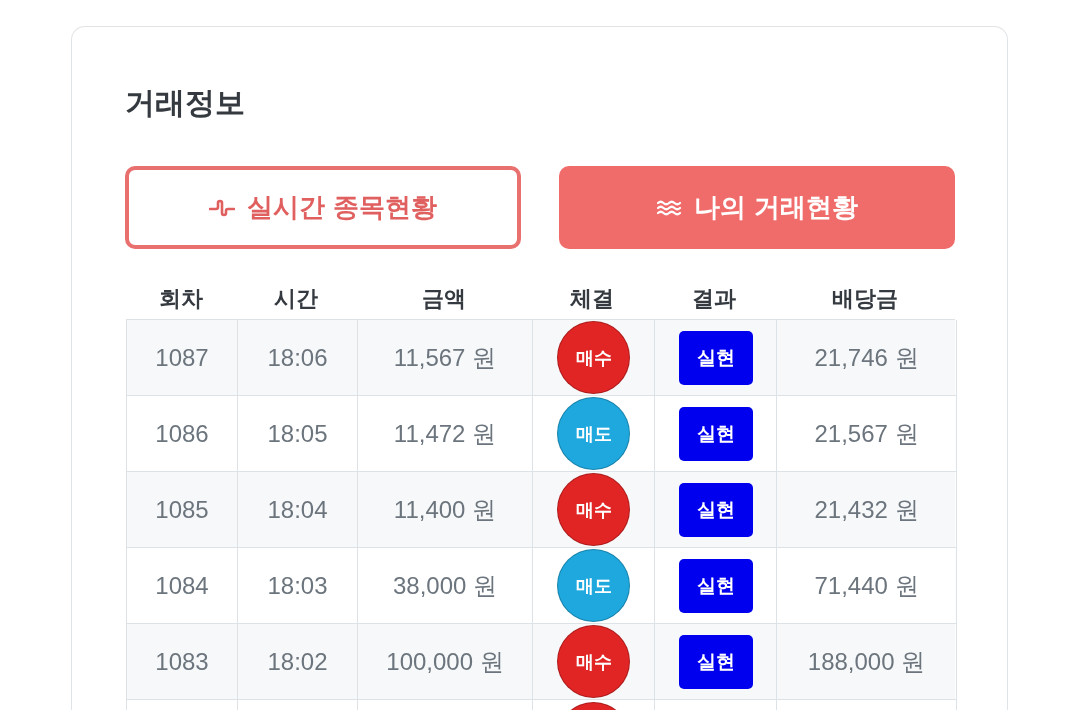 Image resolution: width=1080 pixels, height=710 pixels. Describe the element at coordinates (714, 299) in the screenshot. I see `column-header: 결과` at that location.